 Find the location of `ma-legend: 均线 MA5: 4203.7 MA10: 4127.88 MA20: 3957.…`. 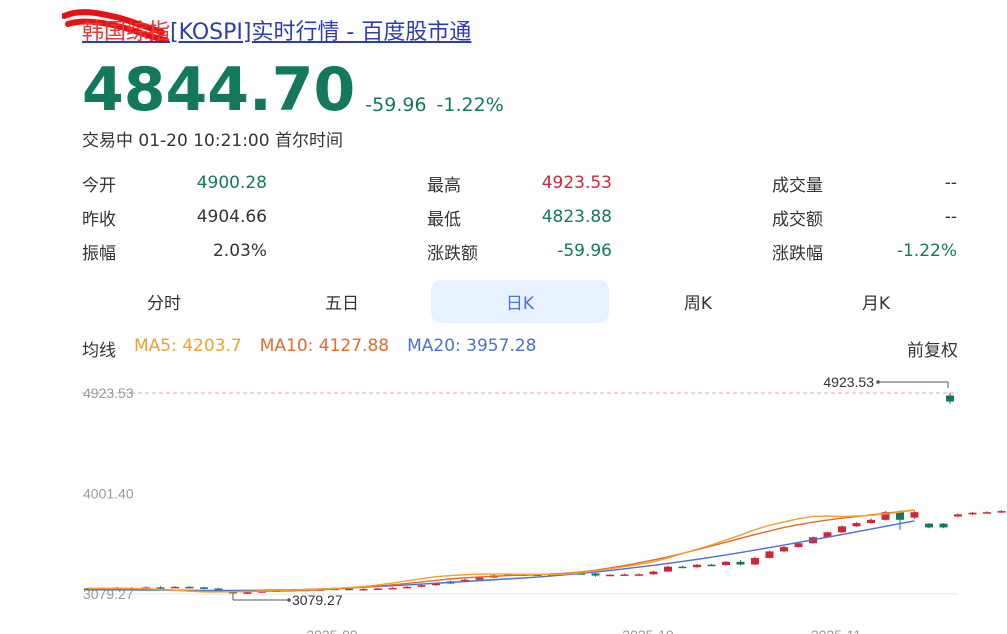

ma-legend: 均线 MA5: 4203.7 MA10: 4127.88 MA20: 3957.… is located at coordinates (520, 348).